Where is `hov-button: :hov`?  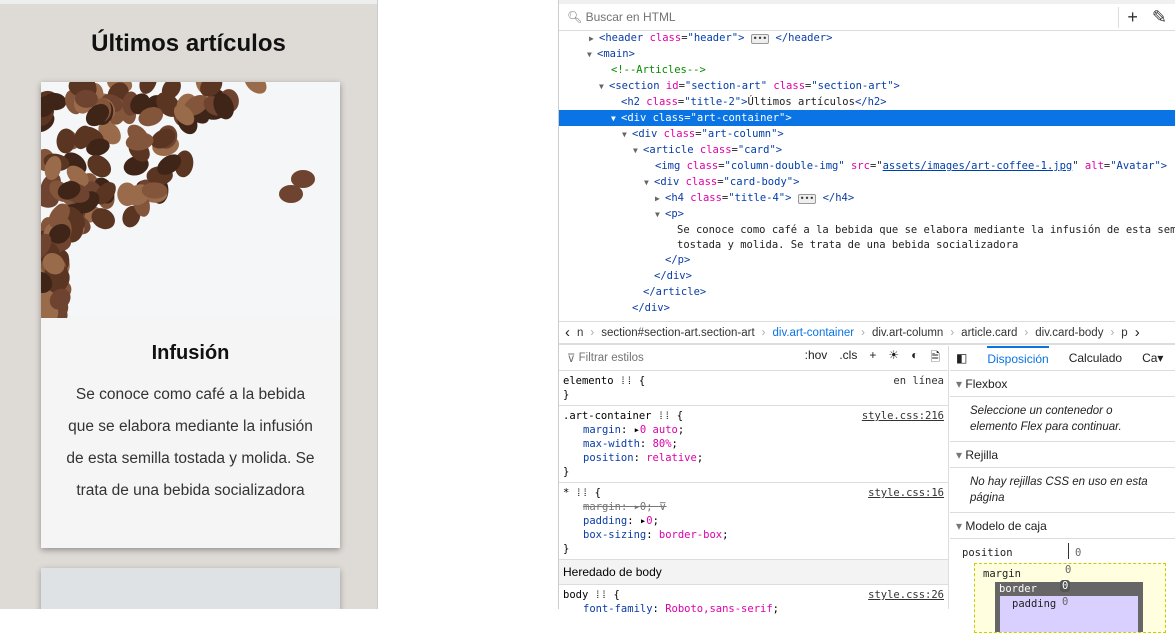 hov-button: :hov is located at coordinates (816, 358).